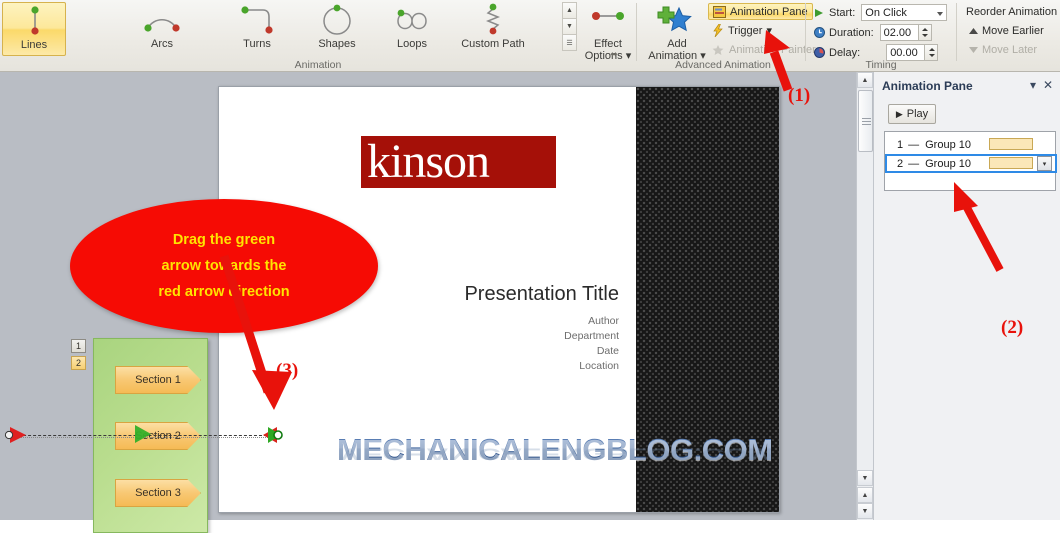 The height and width of the screenshot is (533, 1060). I want to click on trigger-label: Trigger, so click(745, 30).